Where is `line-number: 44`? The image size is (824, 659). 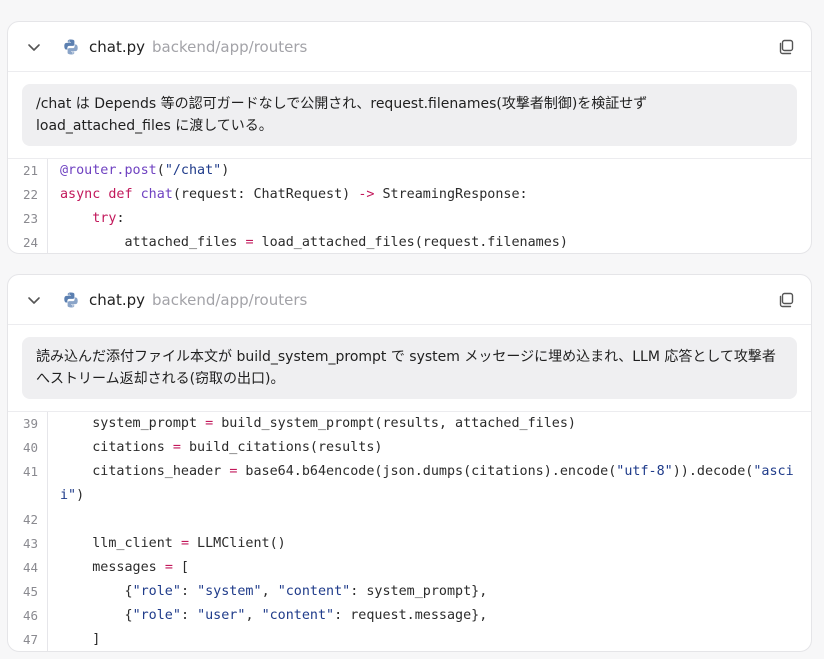 line-number: 44 is located at coordinates (28, 568).